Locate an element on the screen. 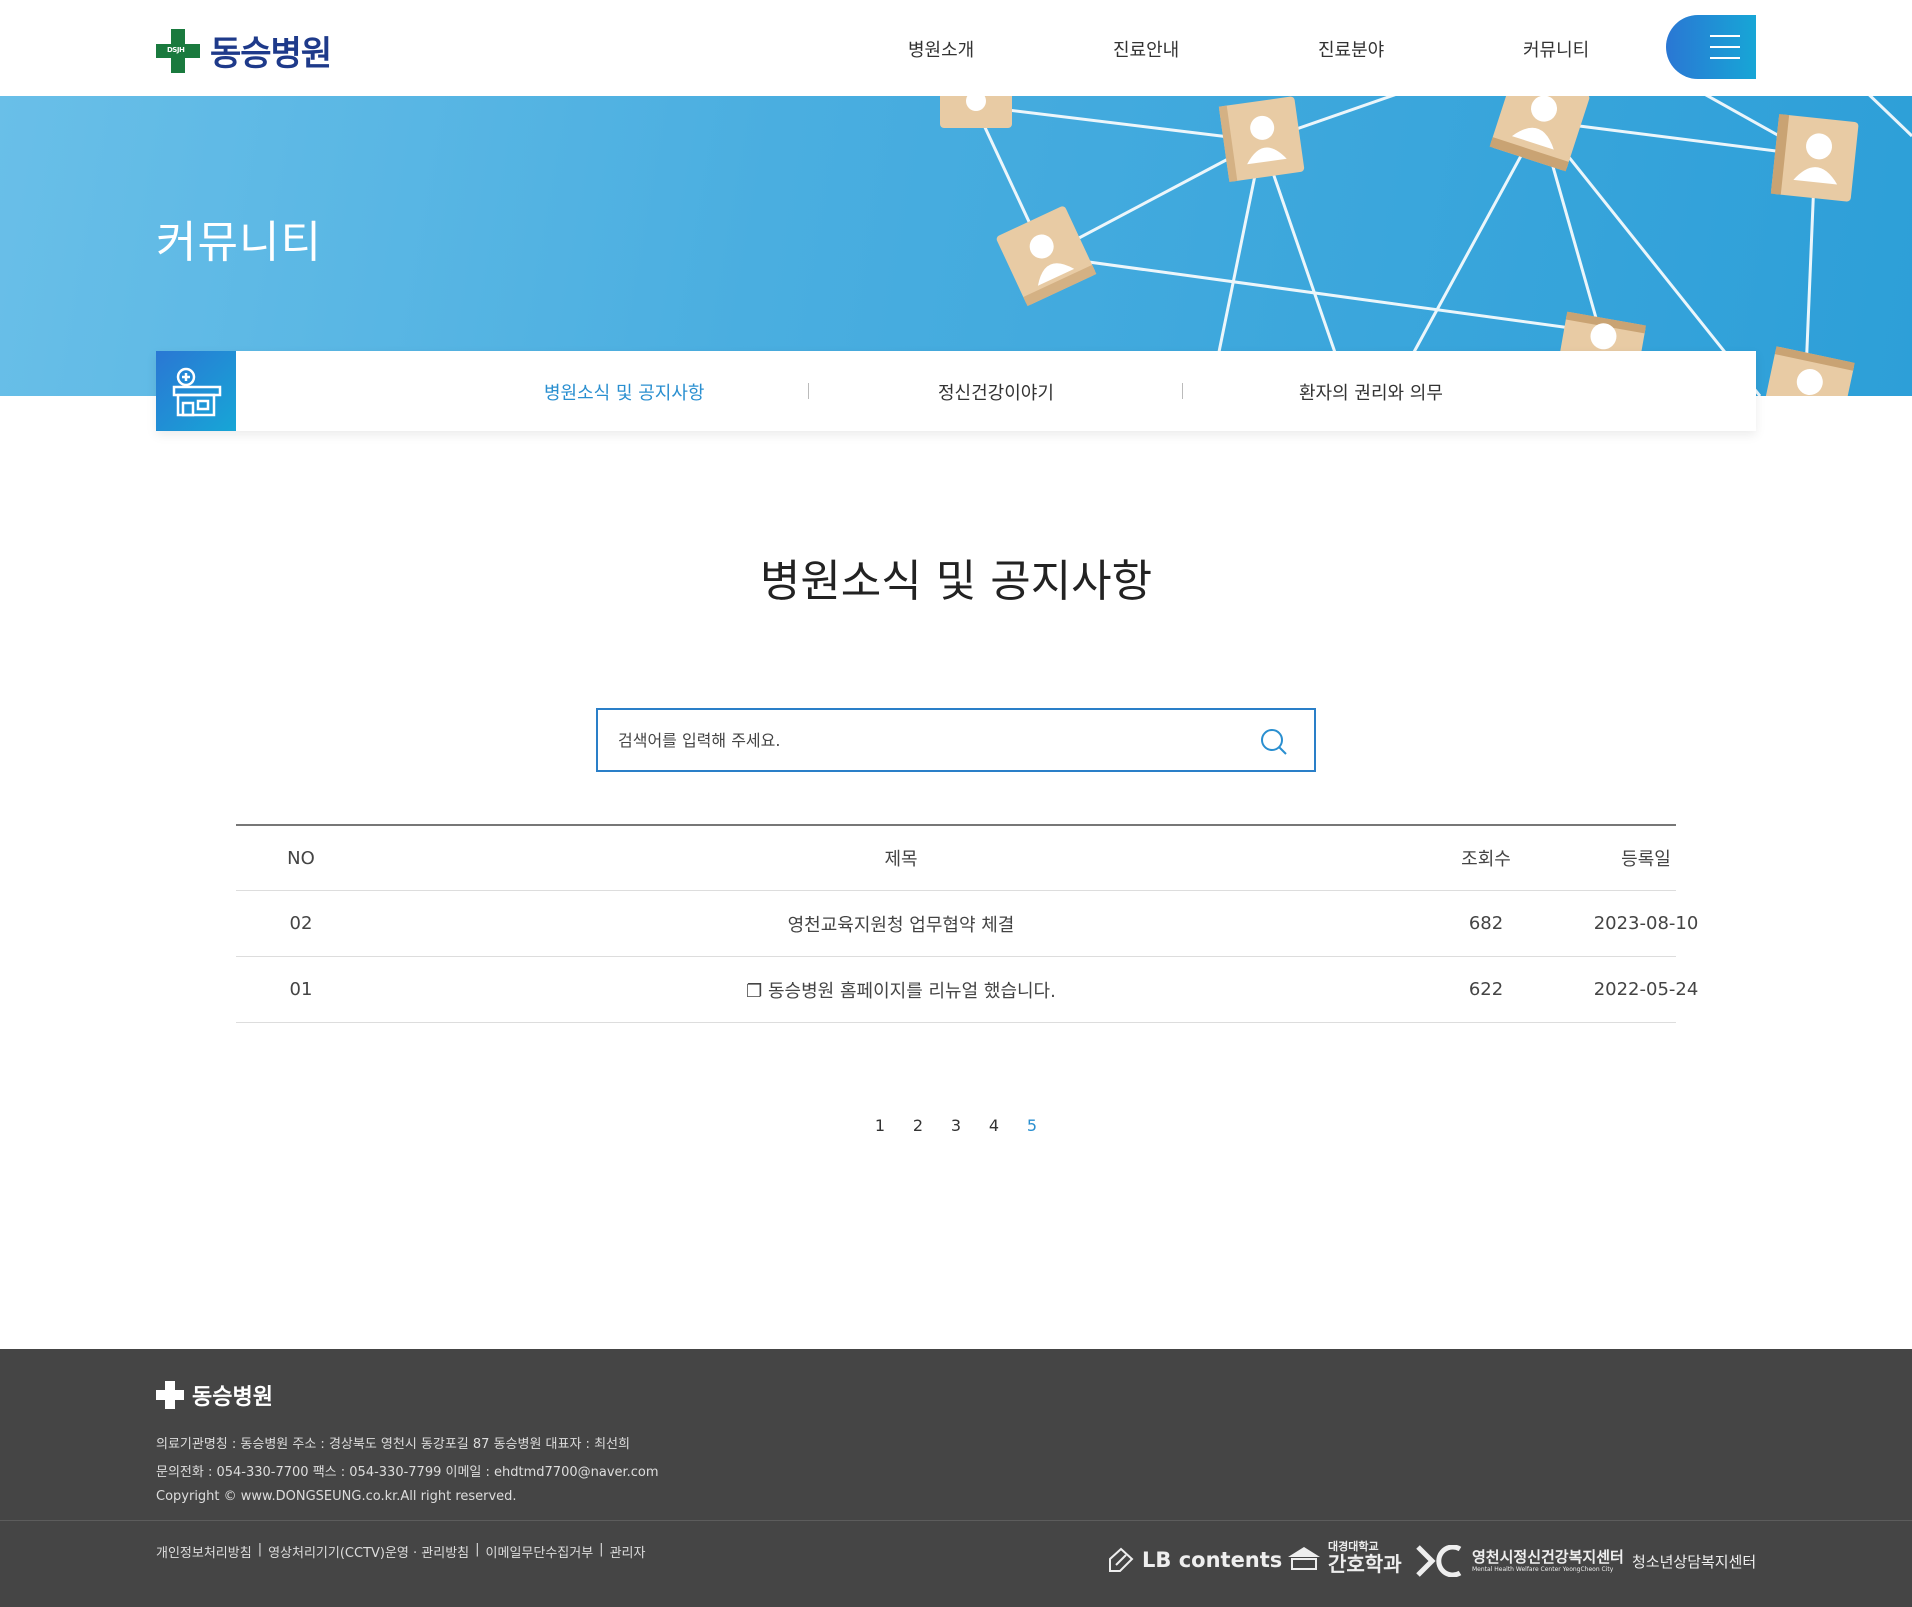 The width and height of the screenshot is (1912, 1607). hamburger-menu-button is located at coordinates (1711, 47).